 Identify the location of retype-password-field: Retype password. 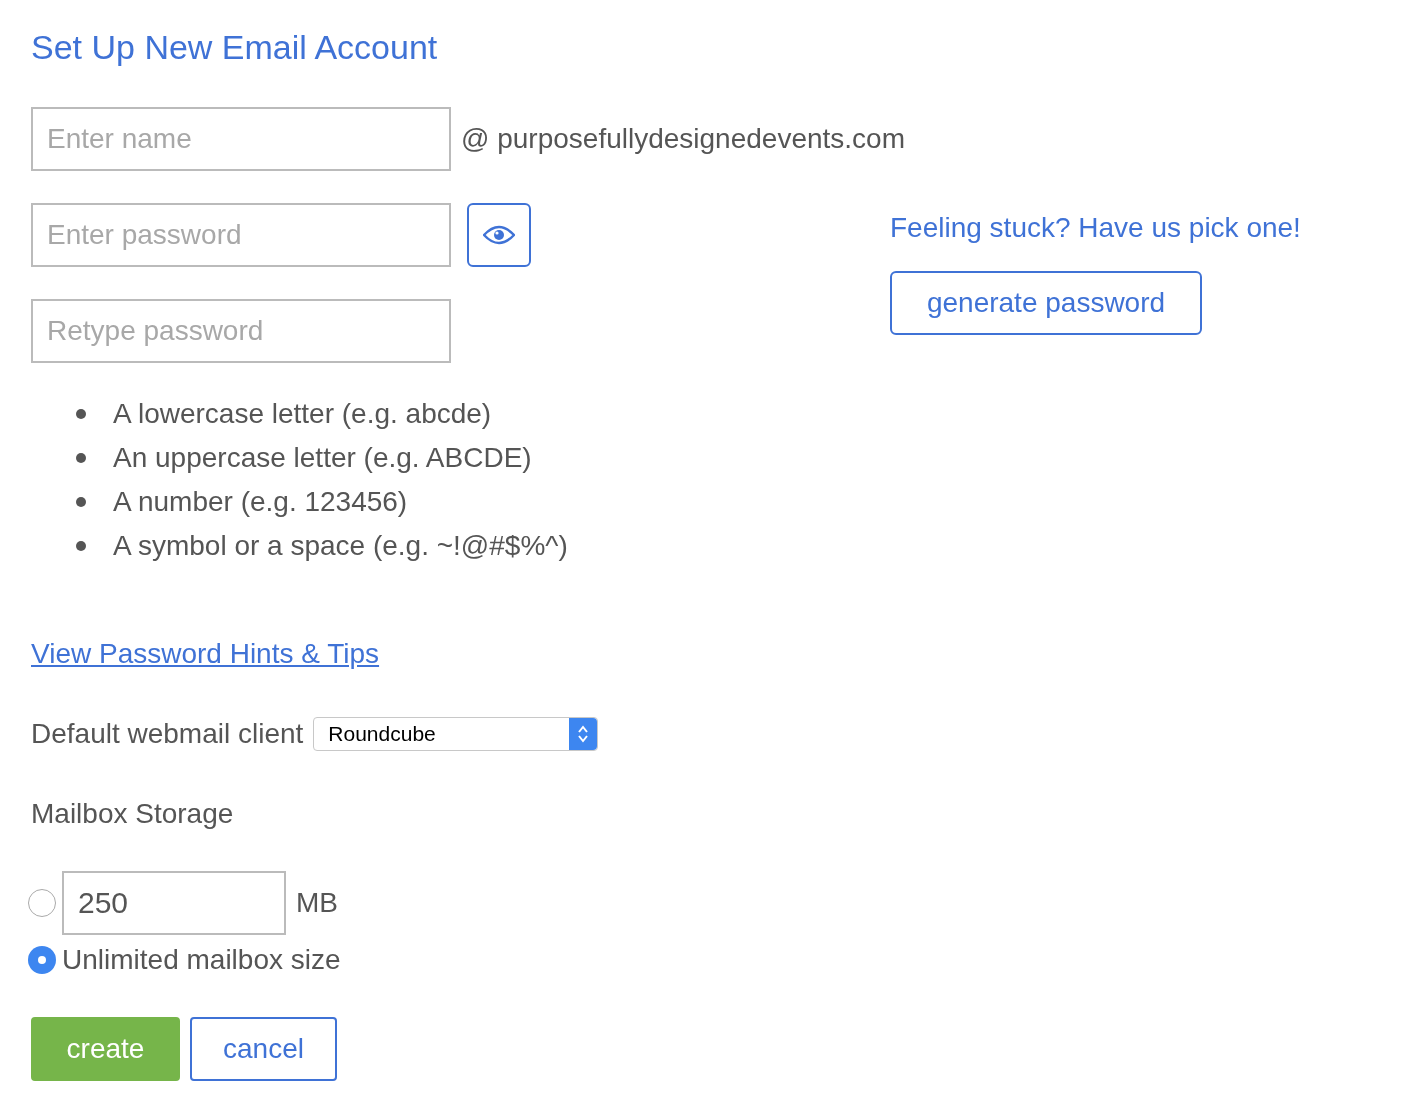
(241, 330).